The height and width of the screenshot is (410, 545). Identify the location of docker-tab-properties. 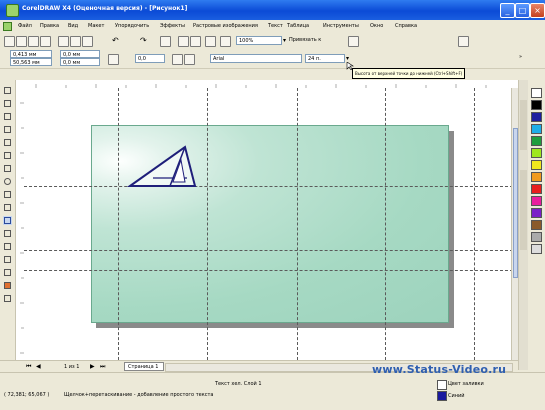
(523, 210).